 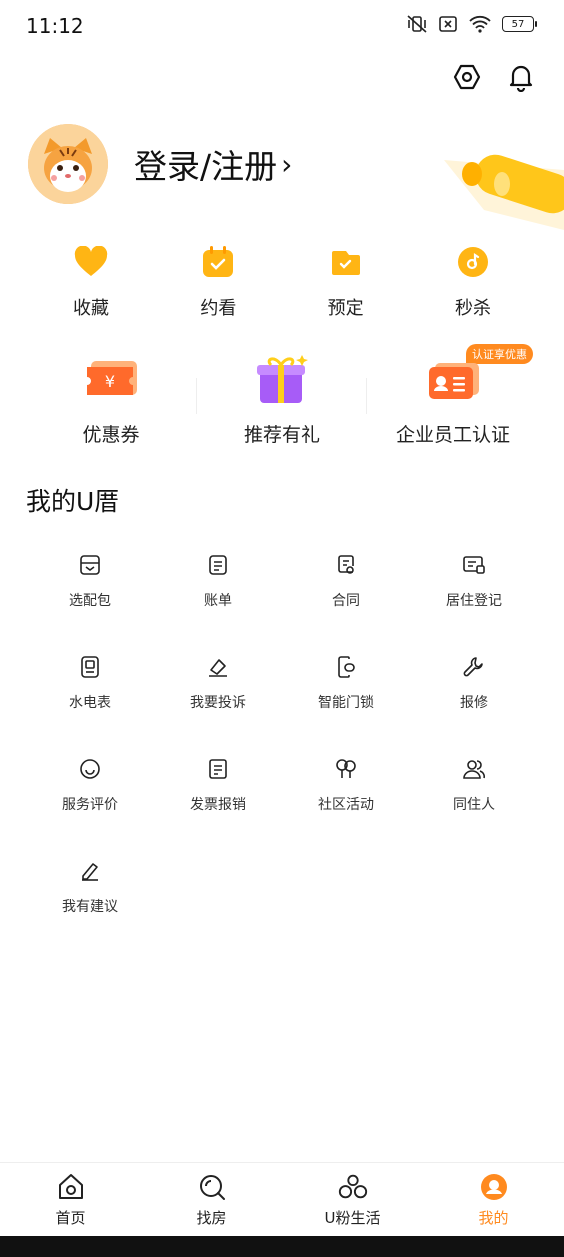 What do you see at coordinates (474, 581) in the screenshot?
I see `service-registration: 居住登记` at bounding box center [474, 581].